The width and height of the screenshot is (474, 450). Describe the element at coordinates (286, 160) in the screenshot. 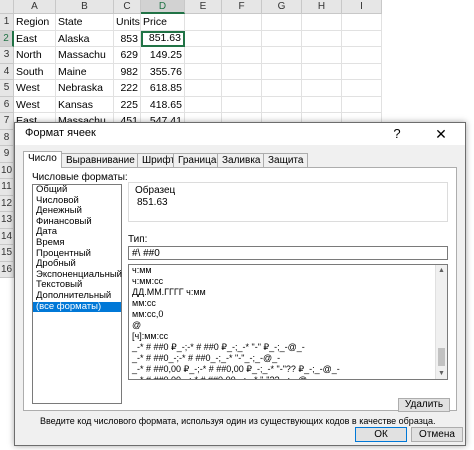

I see `tab-protection: Защита` at that location.